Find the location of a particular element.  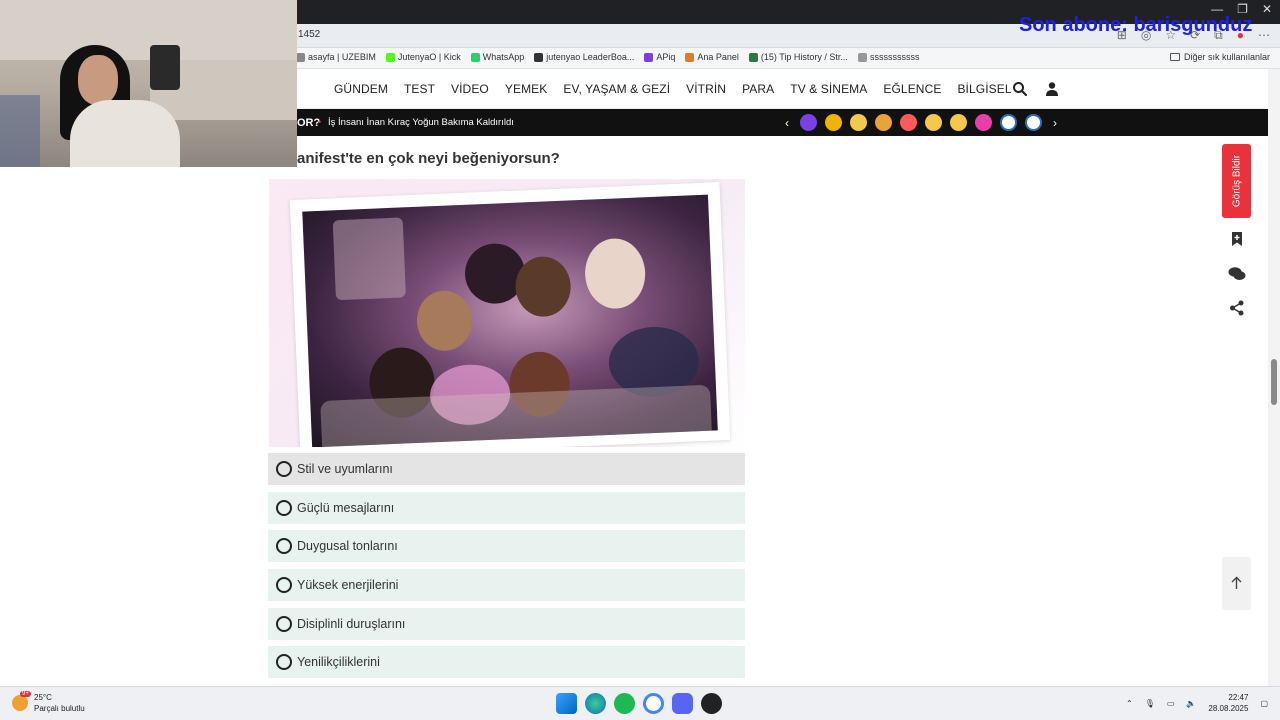

feedback-label: Görüş Bildir is located at coordinates (1236, 181).